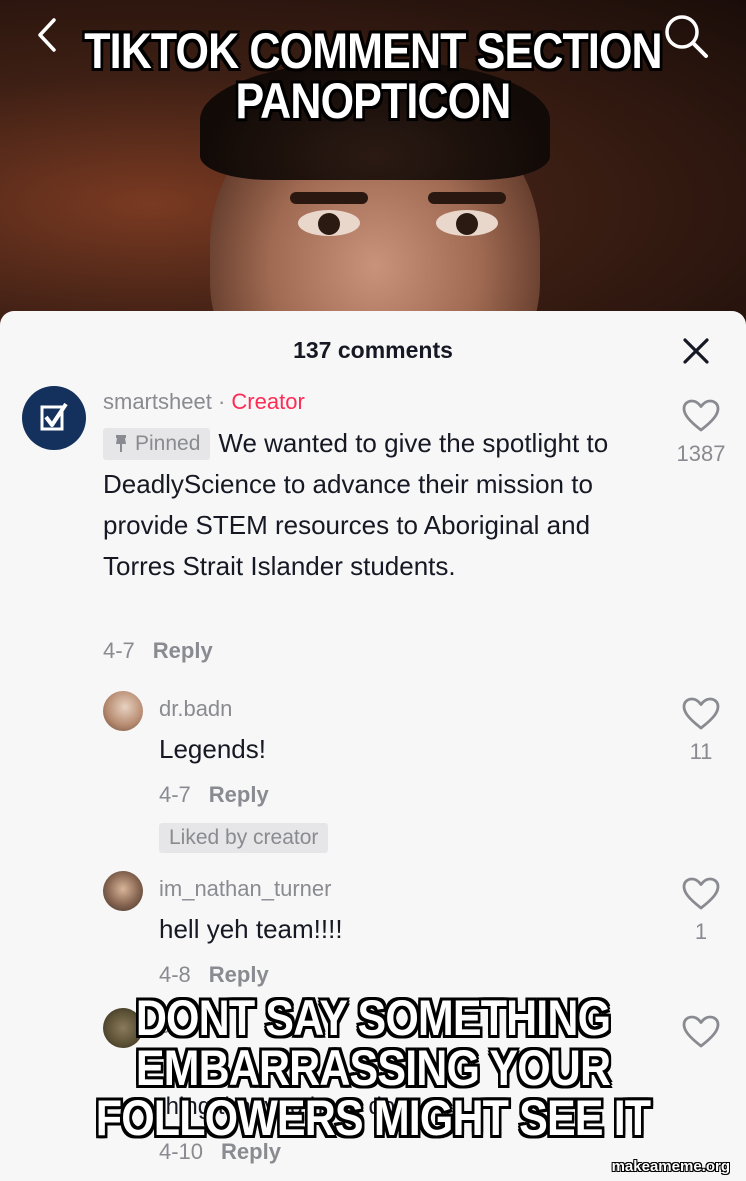 The width and height of the screenshot is (746, 1181). What do you see at coordinates (701, 453) in the screenshot?
I see `like-count: 1387` at bounding box center [701, 453].